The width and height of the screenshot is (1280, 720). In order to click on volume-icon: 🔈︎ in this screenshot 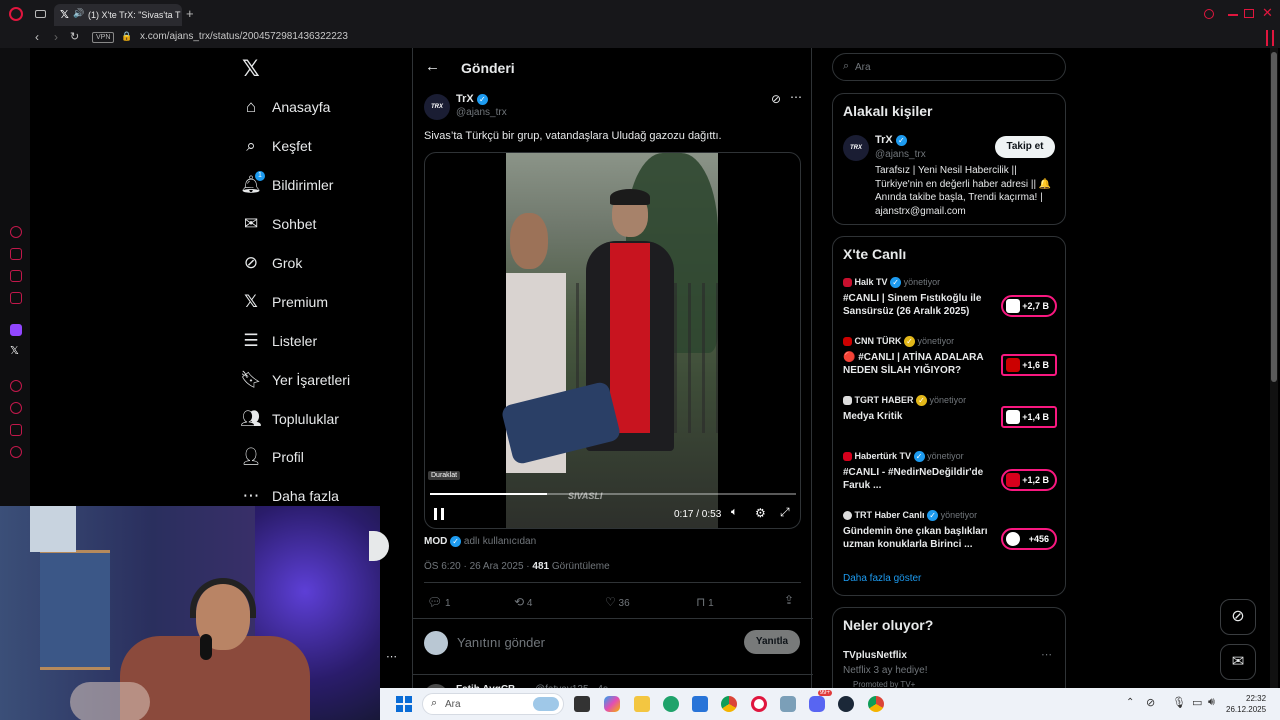, I will do `click(734, 512)`.